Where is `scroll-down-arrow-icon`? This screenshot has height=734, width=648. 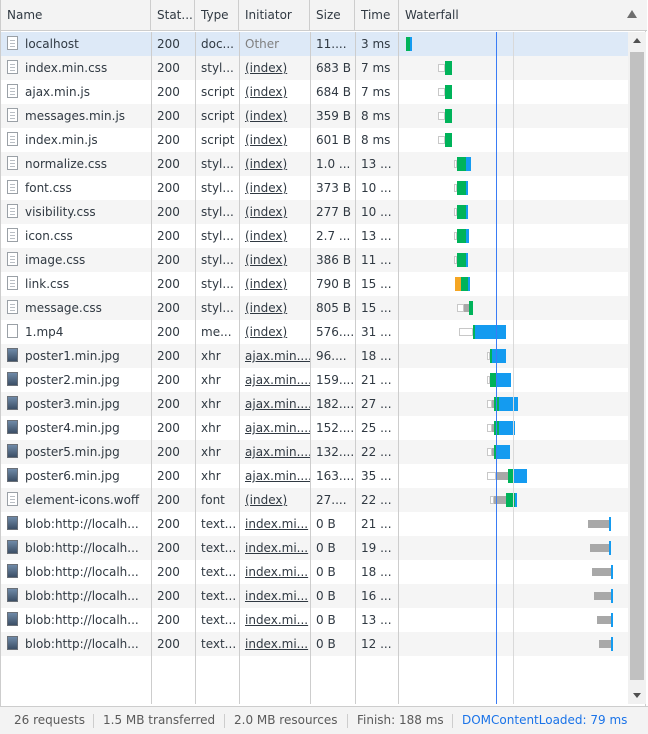
scroll-down-arrow-icon is located at coordinates (637, 696).